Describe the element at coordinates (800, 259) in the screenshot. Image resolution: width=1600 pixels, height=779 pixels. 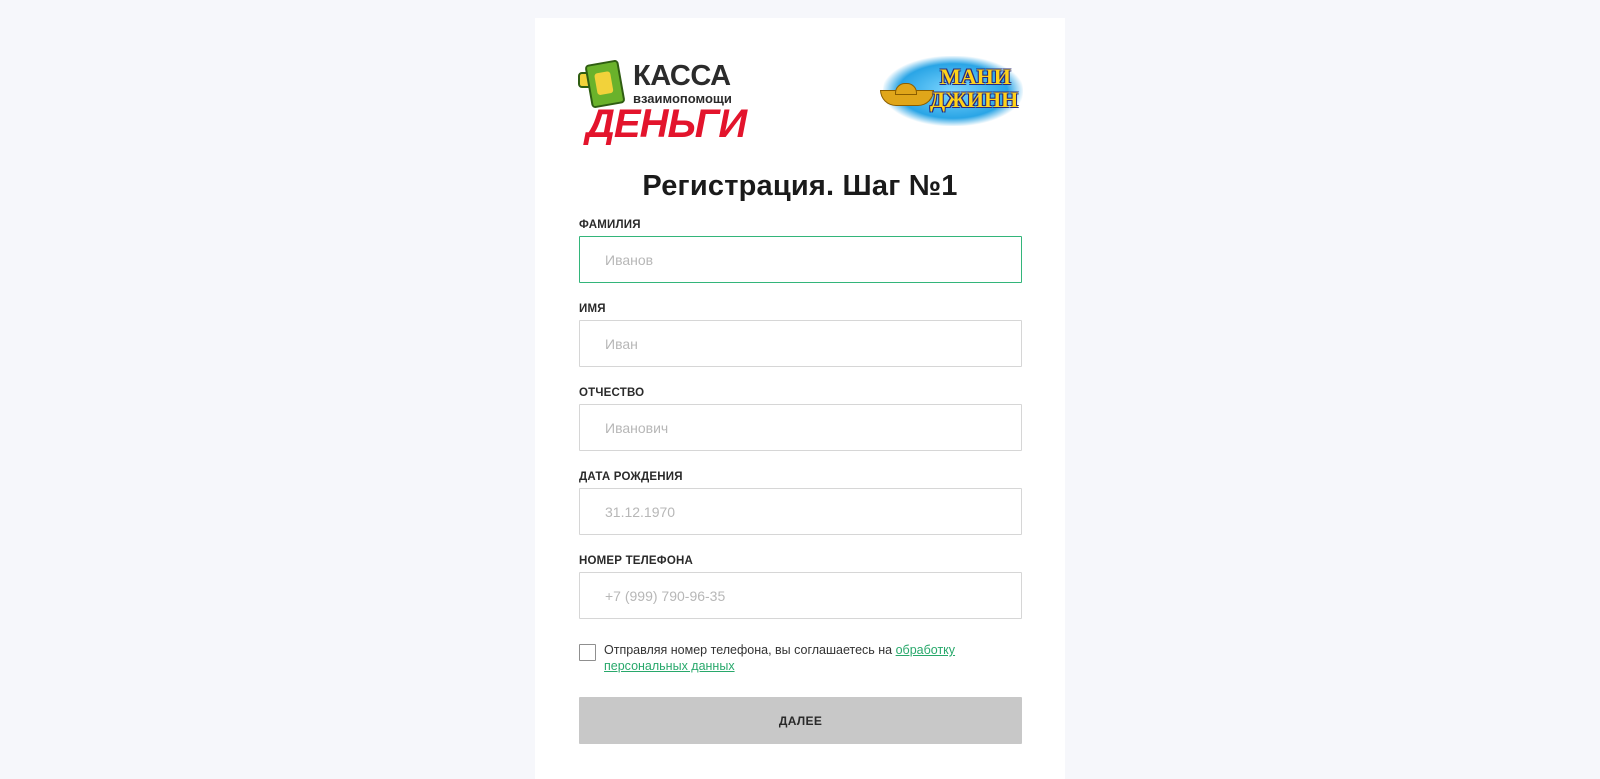
I see `last-name-input` at that location.